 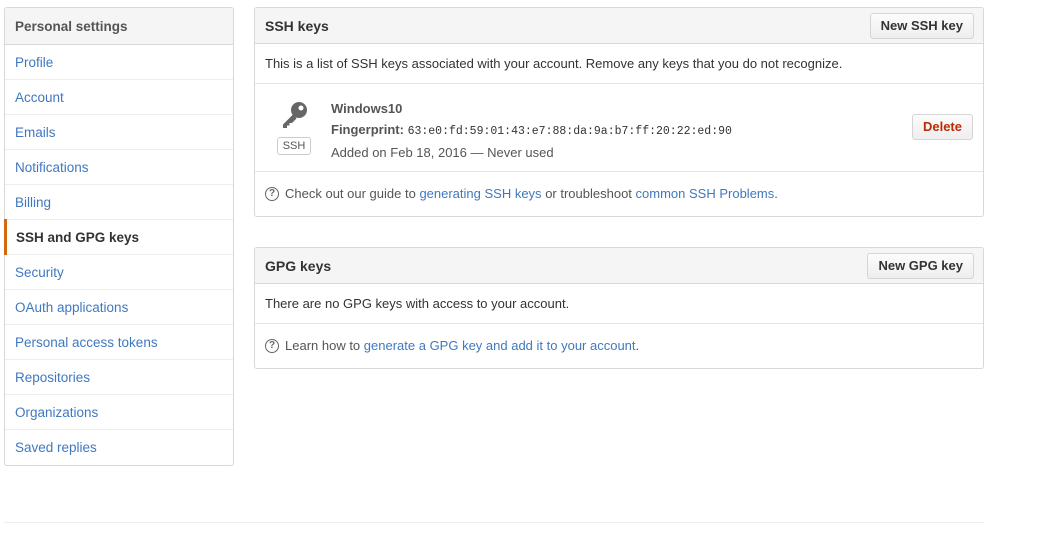 What do you see at coordinates (480, 193) in the screenshot?
I see `generating-ssh-keys-link: generating SSH keys` at bounding box center [480, 193].